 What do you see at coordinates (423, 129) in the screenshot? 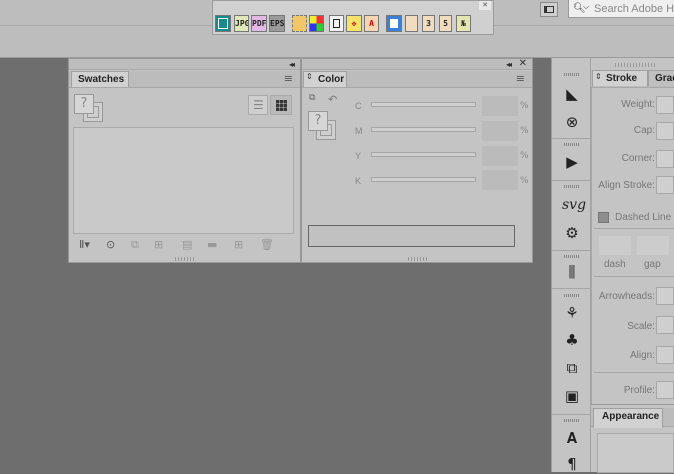
I see `magenta-slider` at bounding box center [423, 129].